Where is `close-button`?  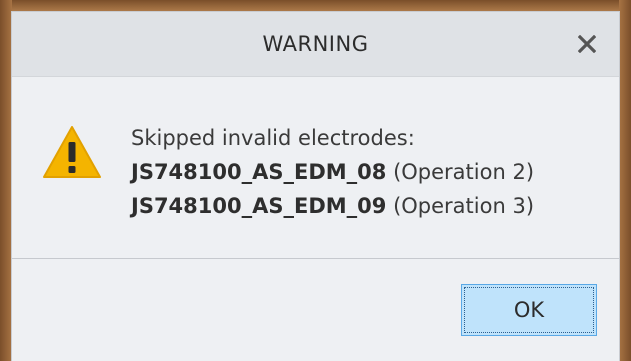
close-button is located at coordinates (587, 44).